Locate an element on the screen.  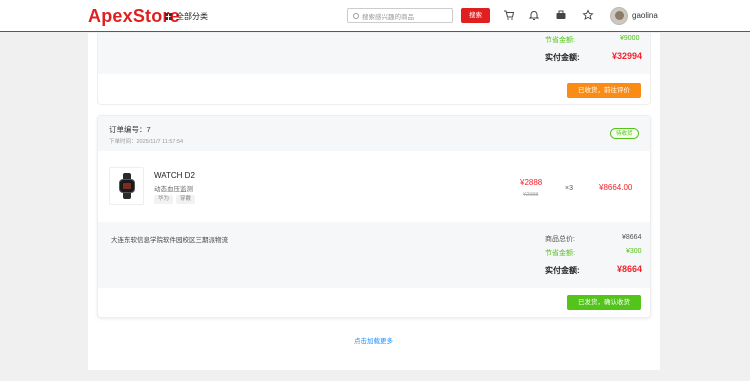
savings-value: ¥9000 is located at coordinates (630, 38).